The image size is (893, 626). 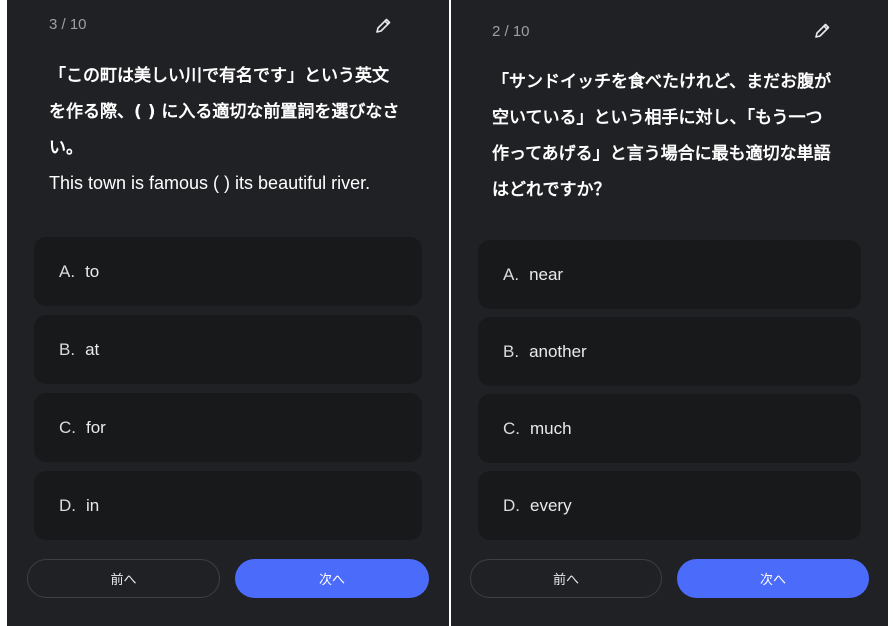 What do you see at coordinates (669, 428) in the screenshot?
I see `option-c: C. much` at bounding box center [669, 428].